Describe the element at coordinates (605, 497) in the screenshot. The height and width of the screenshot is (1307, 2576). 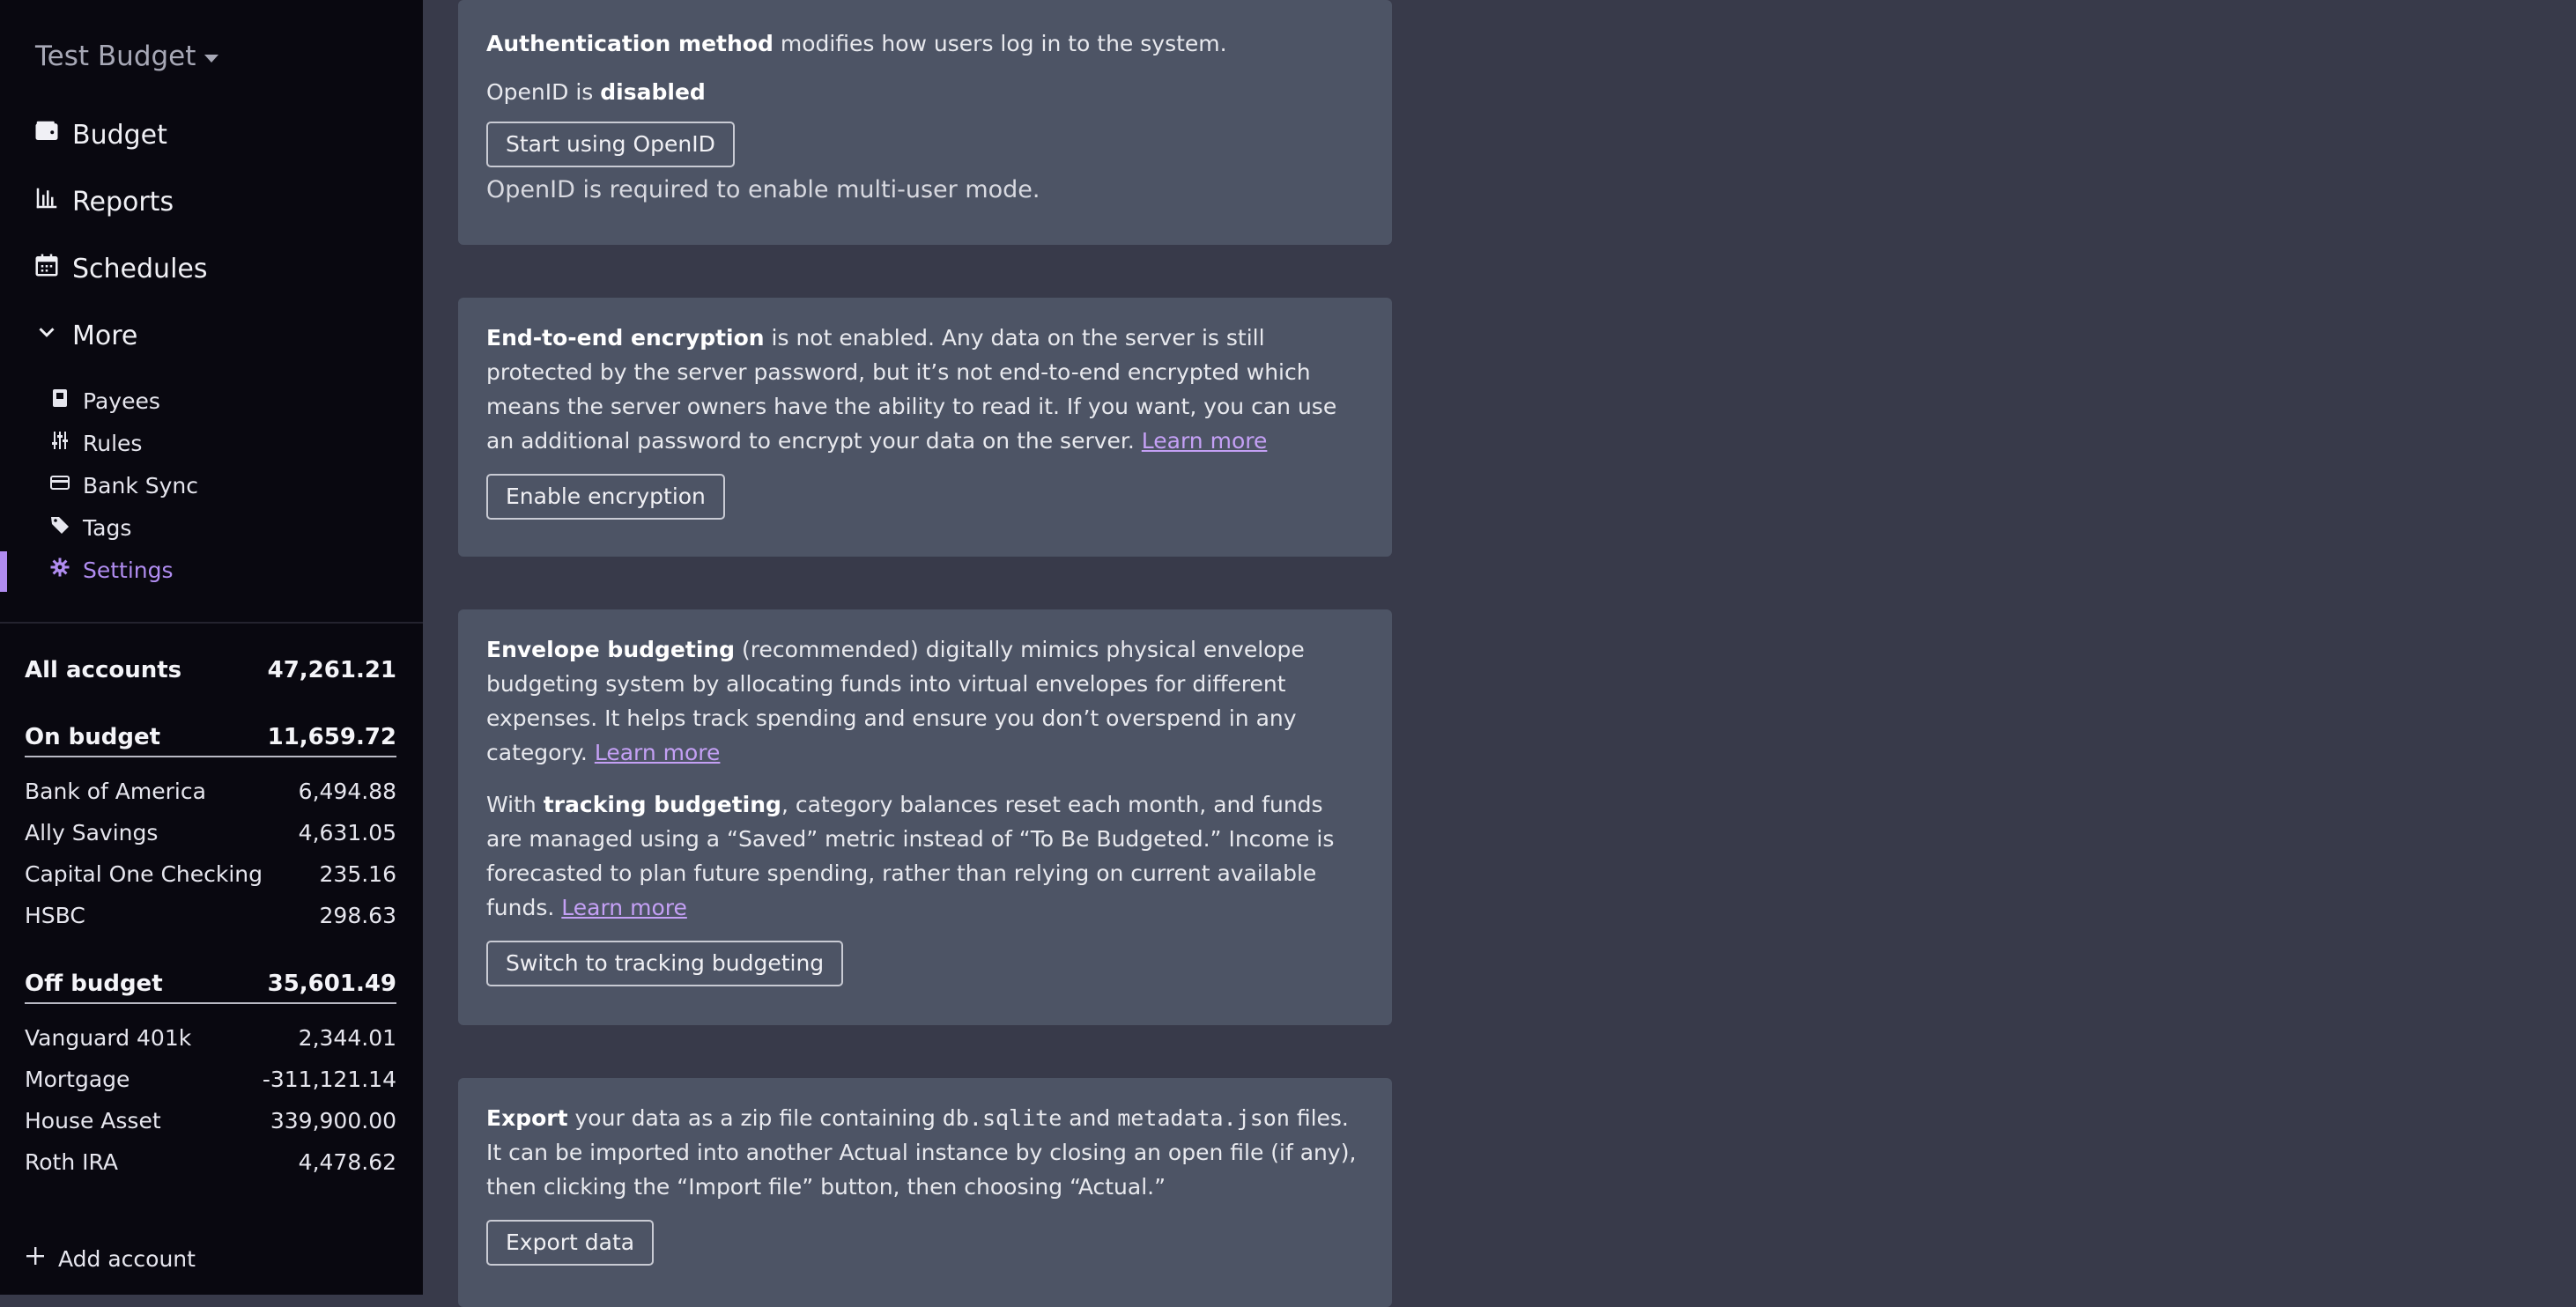
I see `enable-encryption-button: Enable encryption` at that location.